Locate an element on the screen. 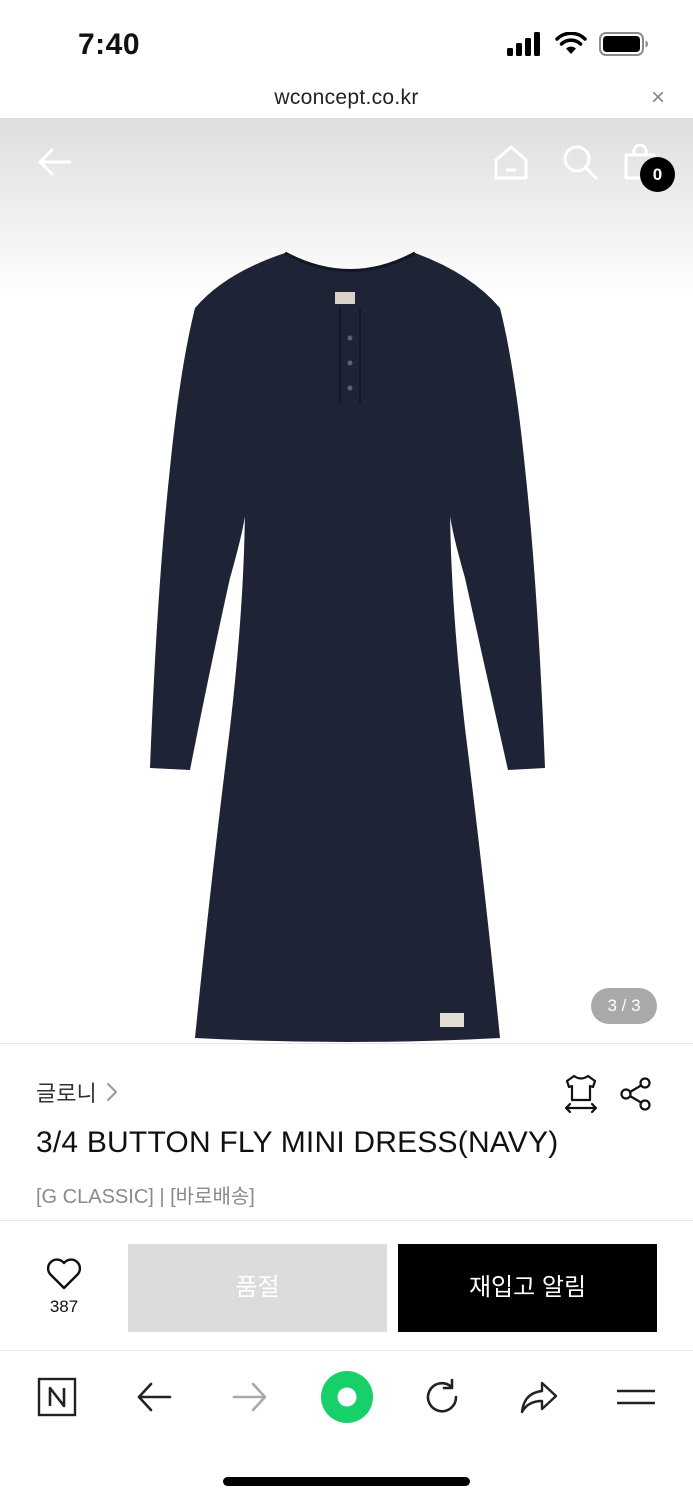 The image size is (693, 1500). forward-arrow-icon is located at coordinates (249, 1397).